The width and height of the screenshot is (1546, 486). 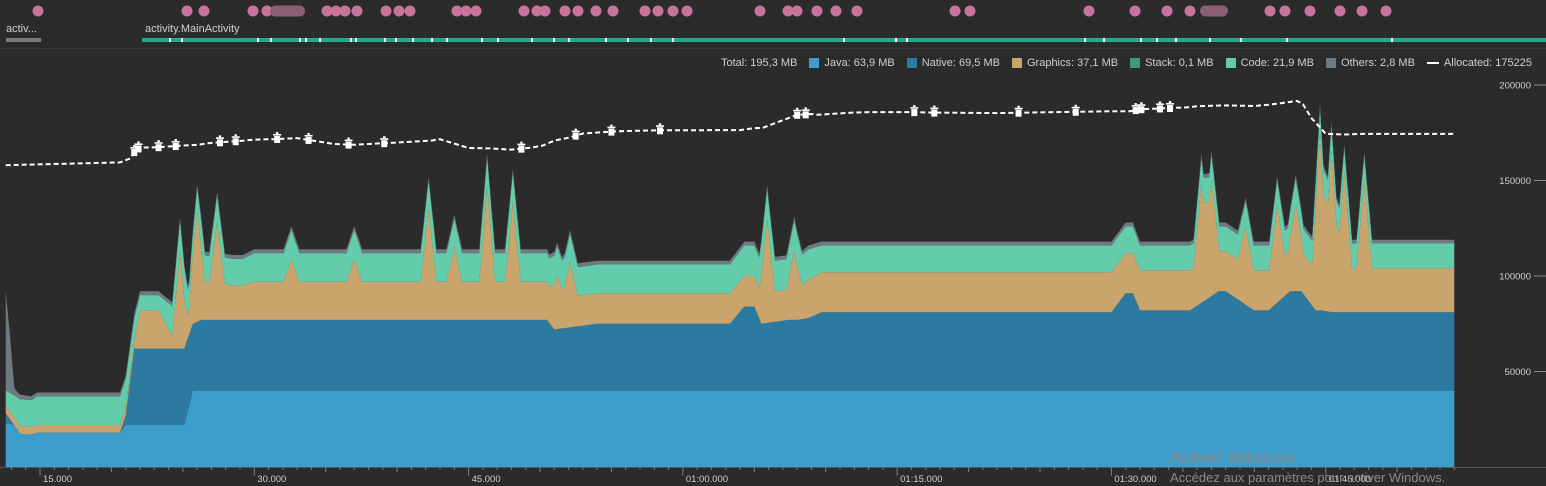 What do you see at coordinates (1515, 86) in the screenshot?
I see `y-tick-label: 200000` at bounding box center [1515, 86].